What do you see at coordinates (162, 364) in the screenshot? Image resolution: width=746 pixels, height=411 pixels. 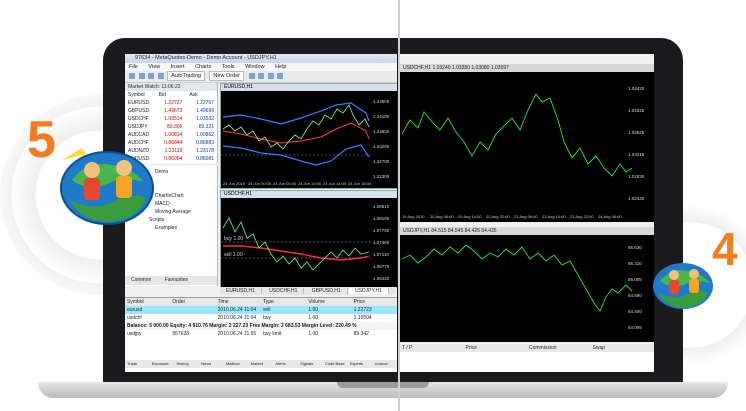 I see `tab-exposure: Exposure` at bounding box center [162, 364].